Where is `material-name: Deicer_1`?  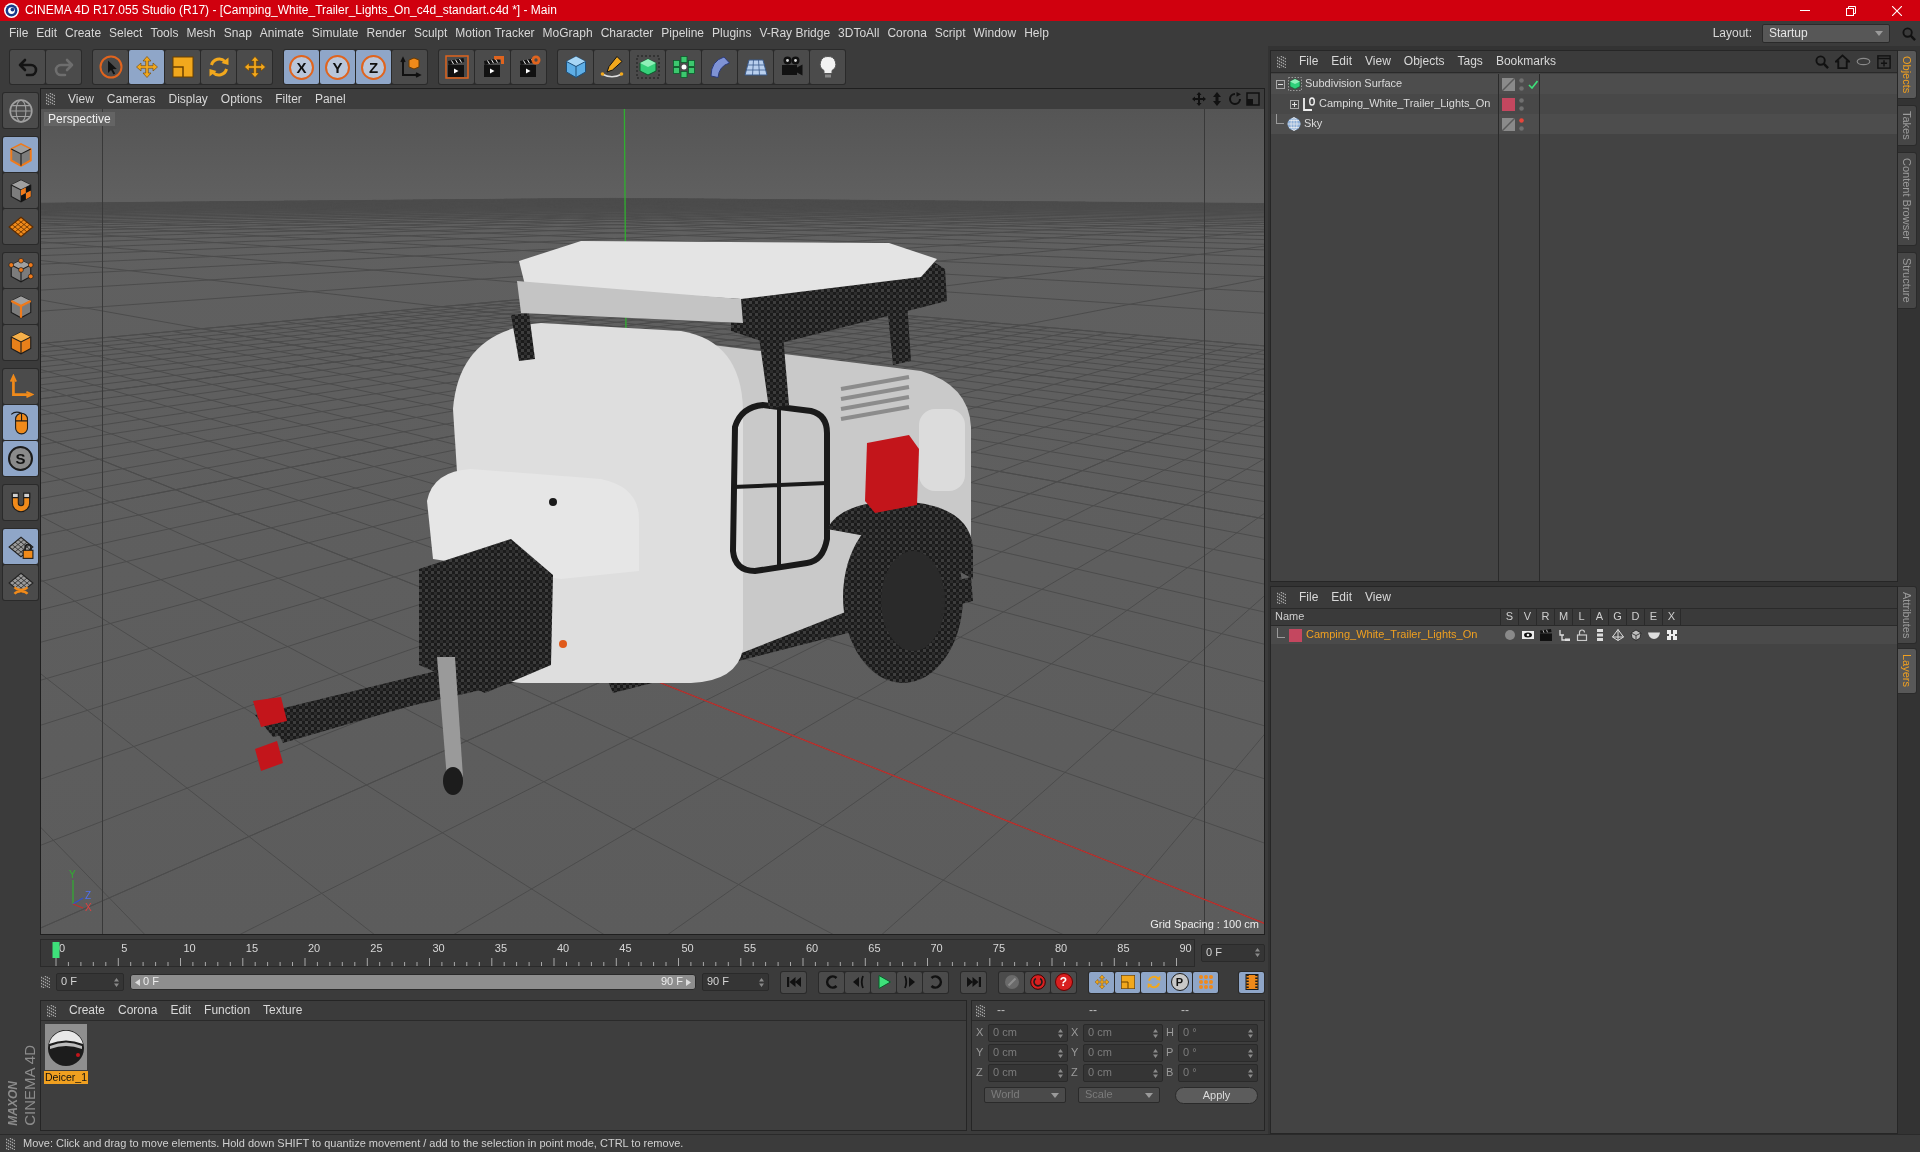 material-name: Deicer_1 is located at coordinates (66, 1077).